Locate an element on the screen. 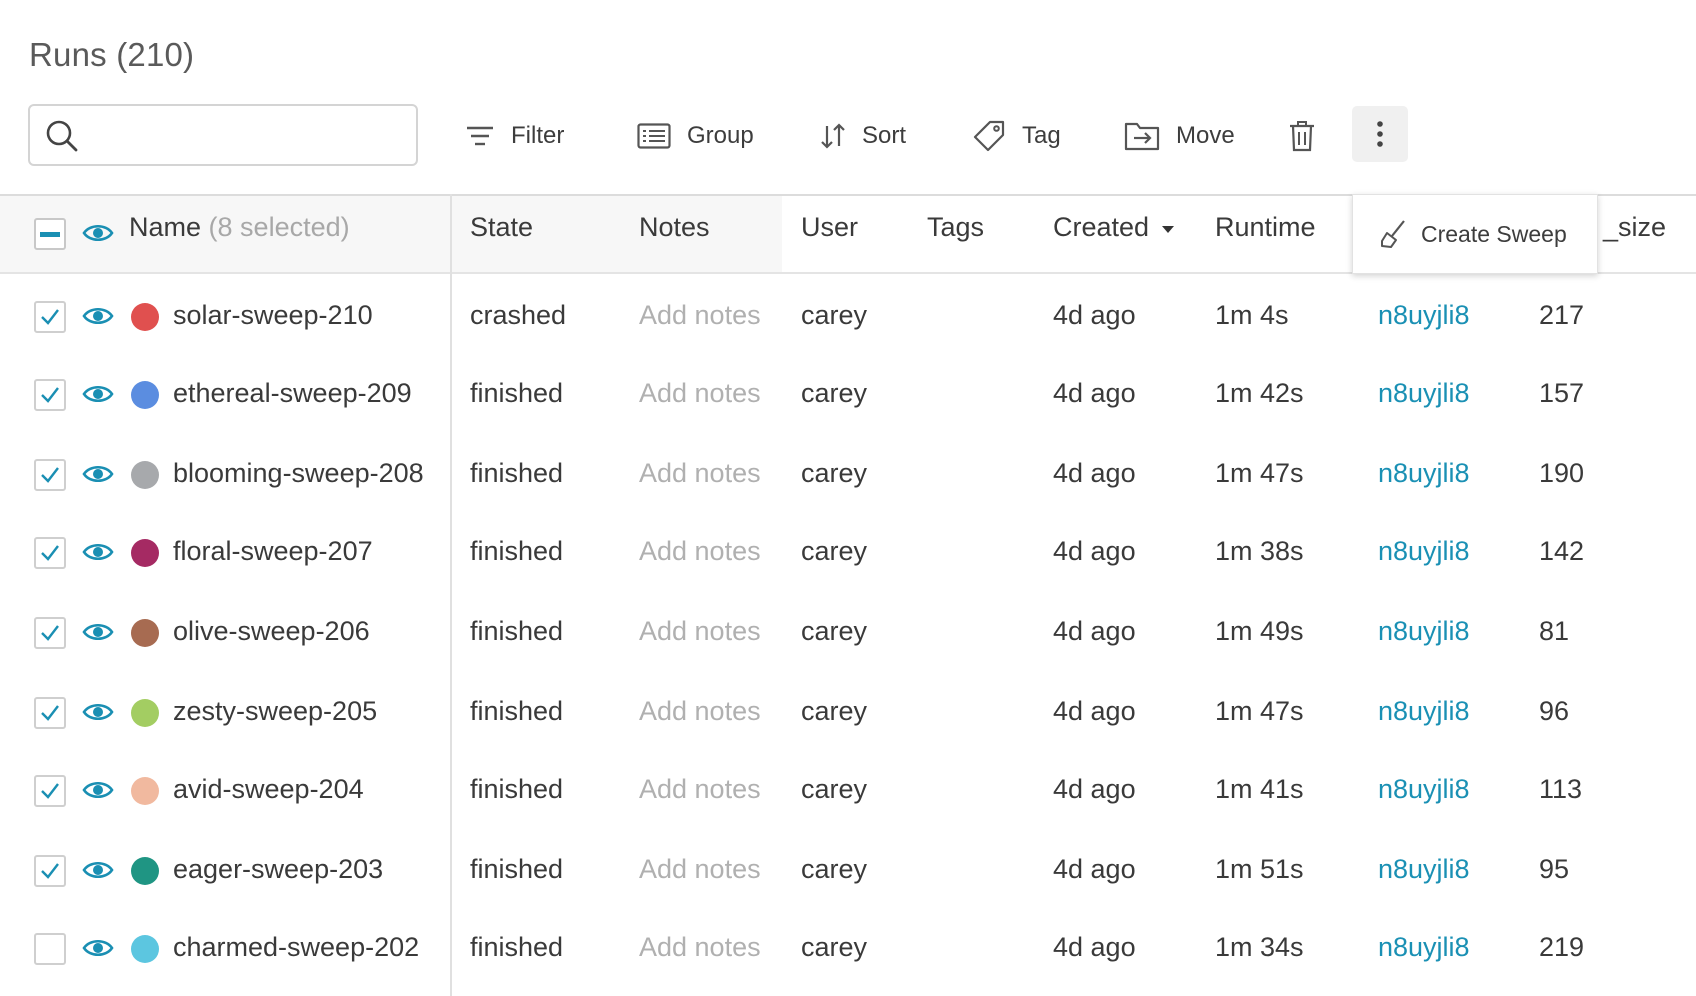  cell-created: 4d ago is located at coordinates (1094, 711).